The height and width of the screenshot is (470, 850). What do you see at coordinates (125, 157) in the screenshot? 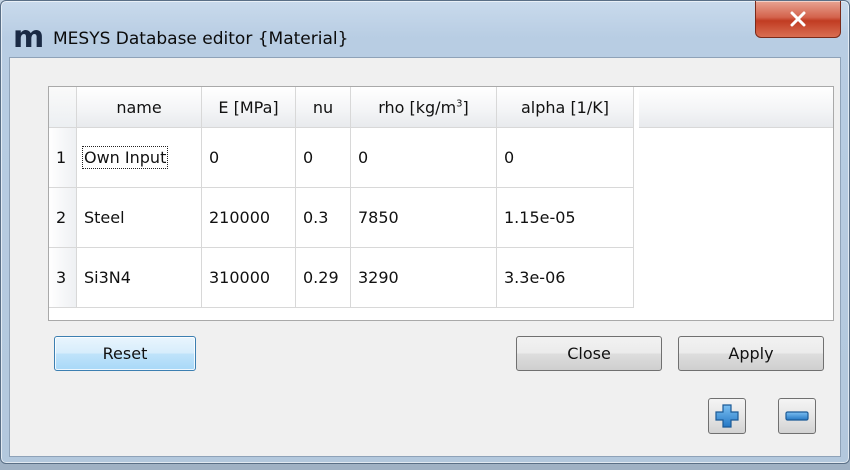
I see `cell-text: Own Input` at bounding box center [125, 157].